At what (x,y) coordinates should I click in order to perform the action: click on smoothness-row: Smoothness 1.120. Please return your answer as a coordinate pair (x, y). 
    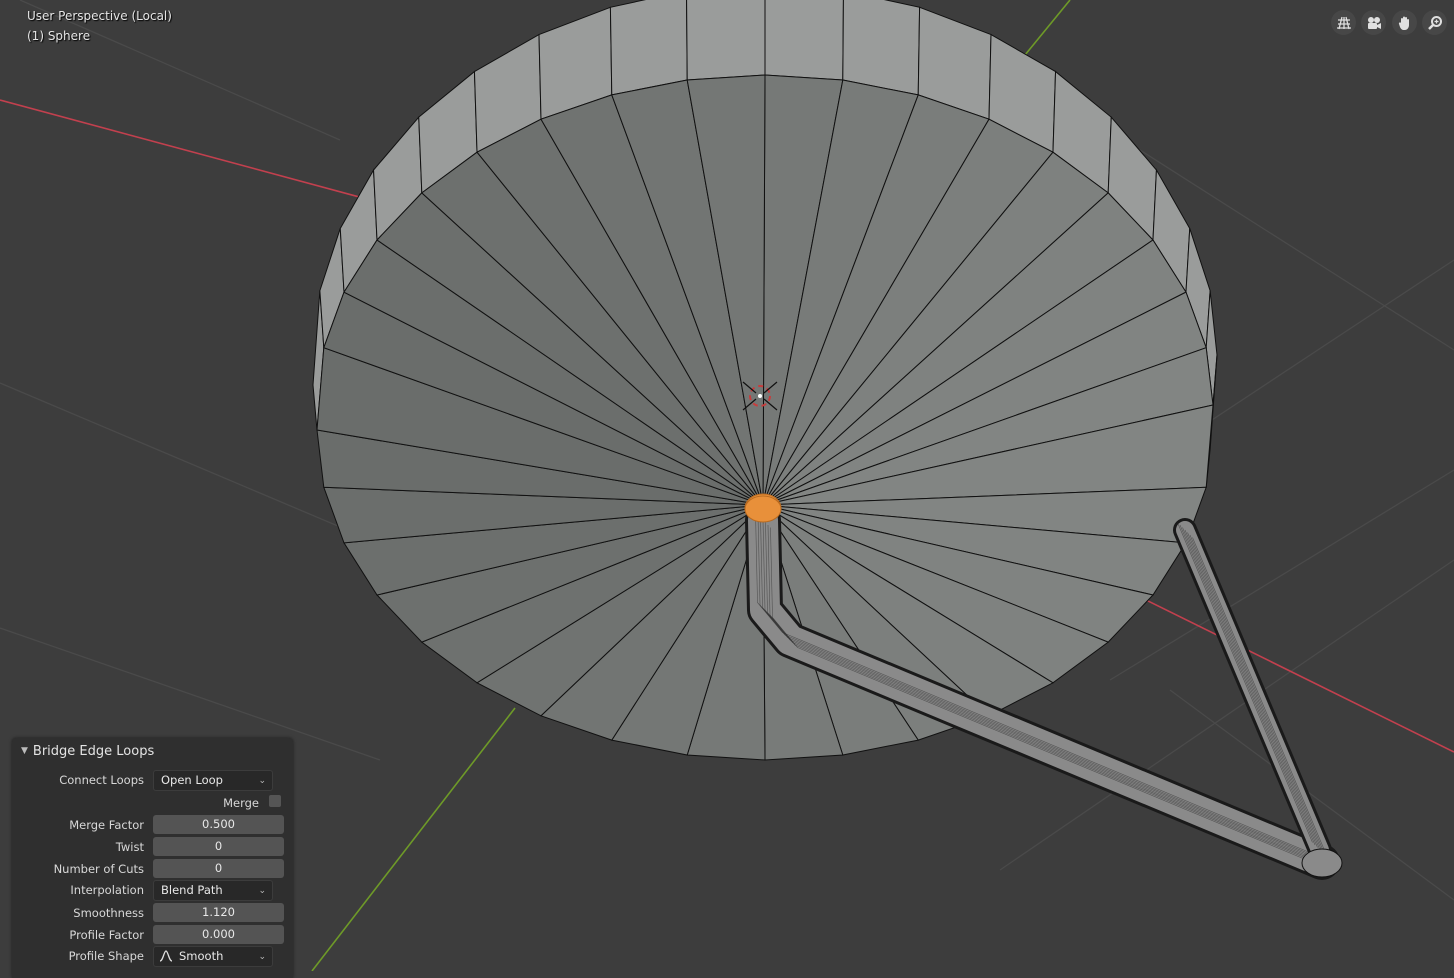
    Looking at the image, I should click on (152, 913).